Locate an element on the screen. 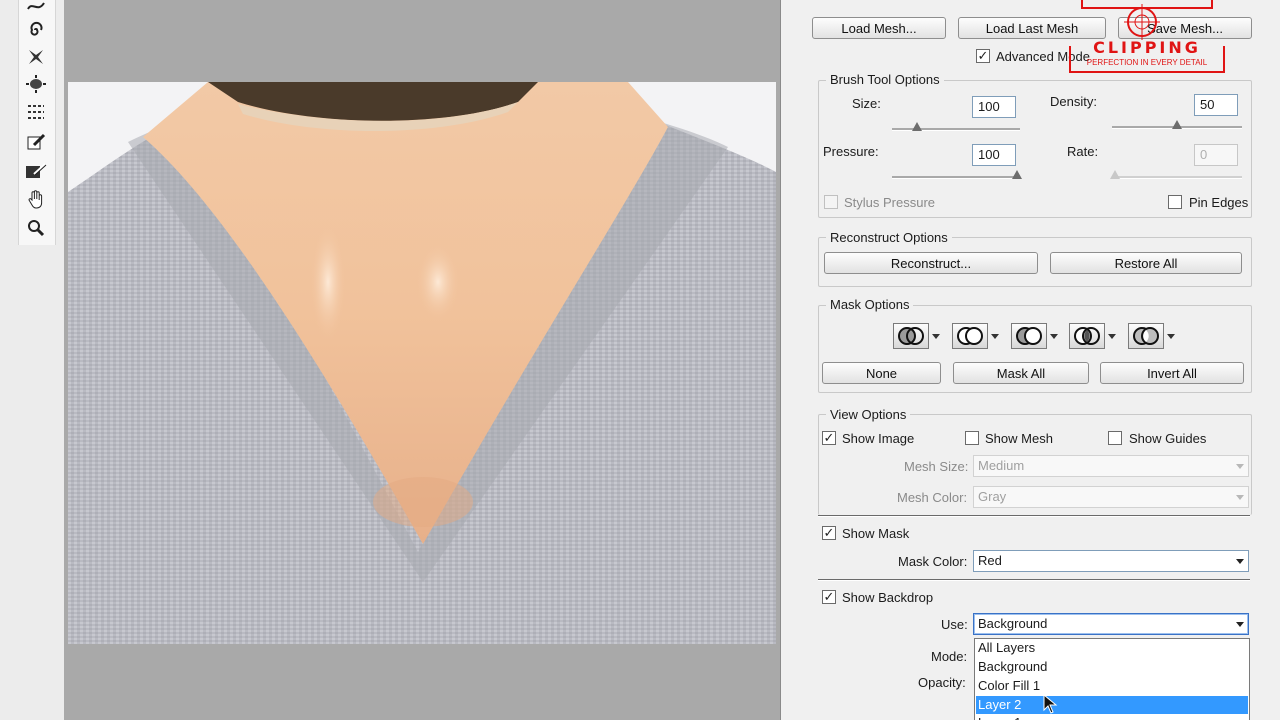 This screenshot has height=720, width=1280. advanced-mode-checkbox: ✓ is located at coordinates (983, 56).